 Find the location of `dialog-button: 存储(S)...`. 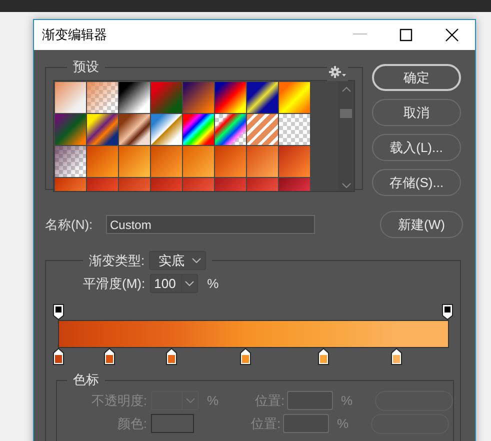

dialog-button: 存储(S)... is located at coordinates (416, 182).